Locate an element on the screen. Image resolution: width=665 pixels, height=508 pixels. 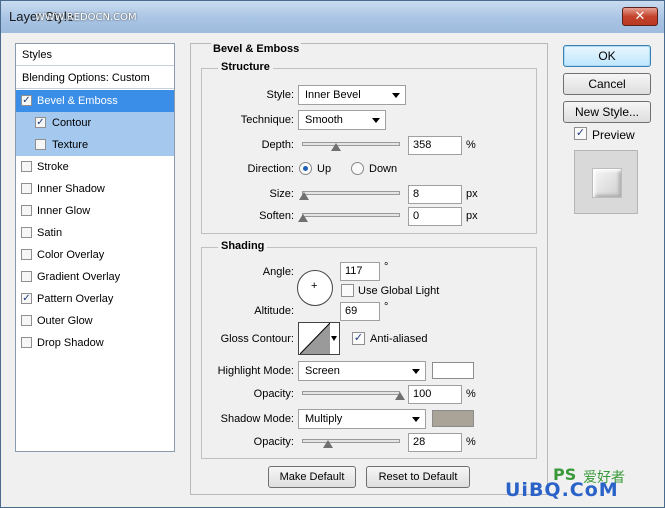
anti-aliased-checkbox: ✓ is located at coordinates (358, 338).